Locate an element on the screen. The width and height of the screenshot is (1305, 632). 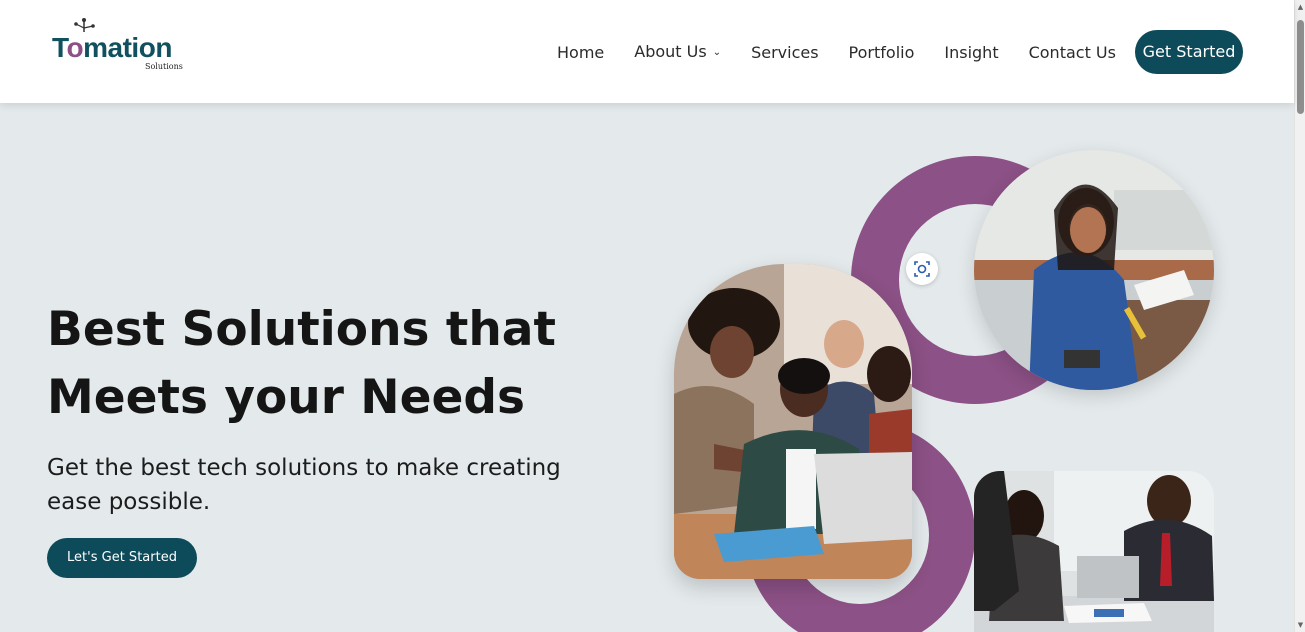
page-scrollbar: ▲ ▼ is located at coordinates (1299, 316).